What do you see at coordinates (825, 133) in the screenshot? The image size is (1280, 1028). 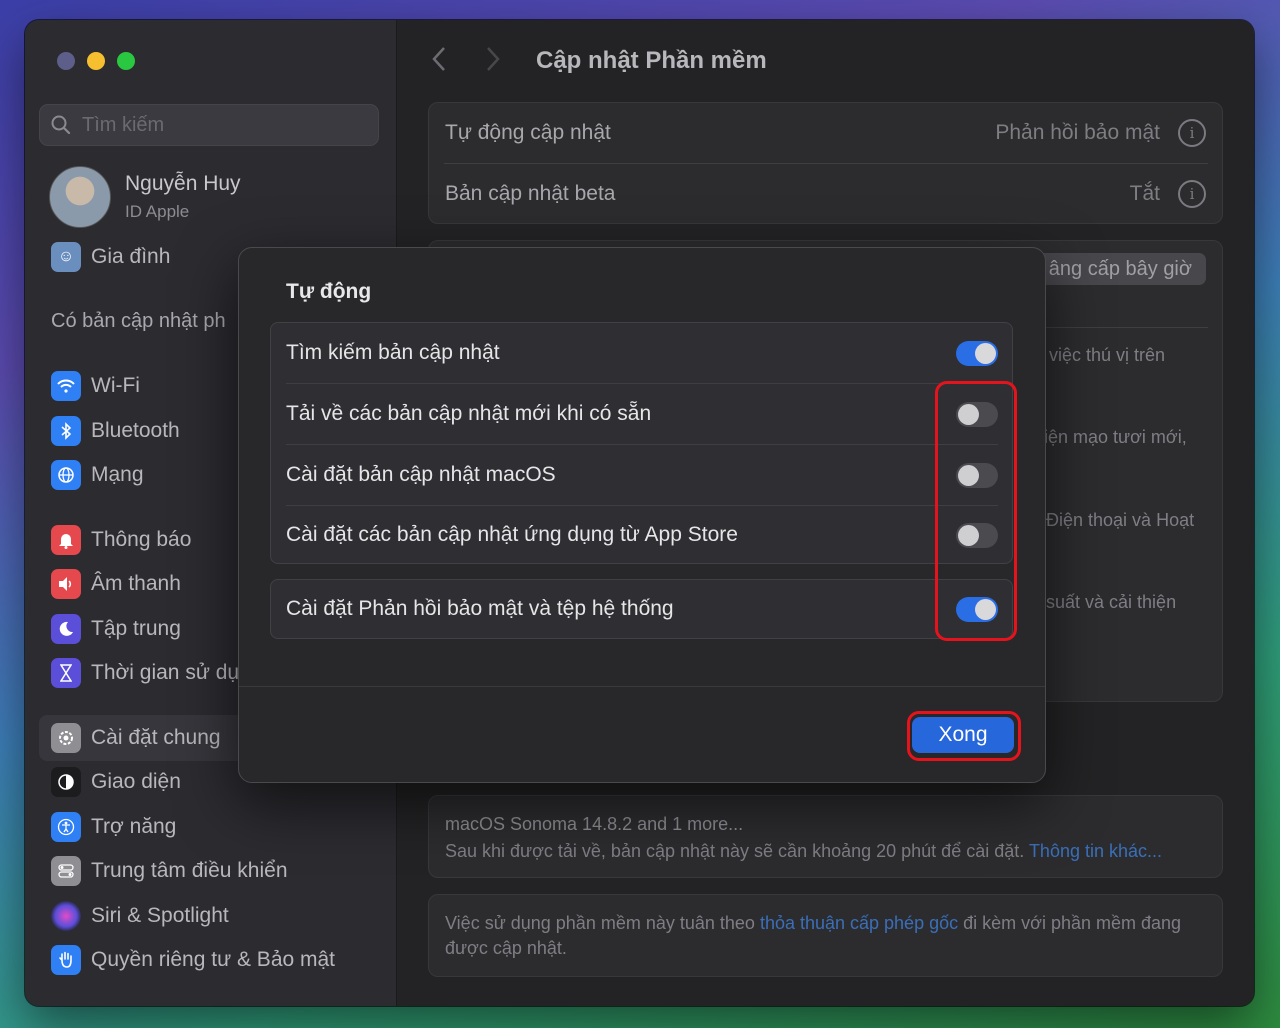 I see `auto-update-row: Tự động cập nhật Phản hồi bảo mật i` at bounding box center [825, 133].